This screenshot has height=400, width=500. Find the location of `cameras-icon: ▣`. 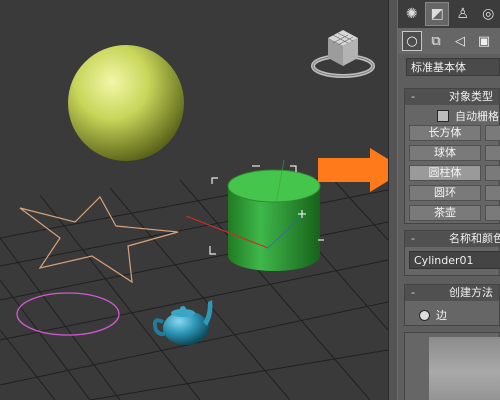

cameras-icon: ▣ is located at coordinates (484, 41).